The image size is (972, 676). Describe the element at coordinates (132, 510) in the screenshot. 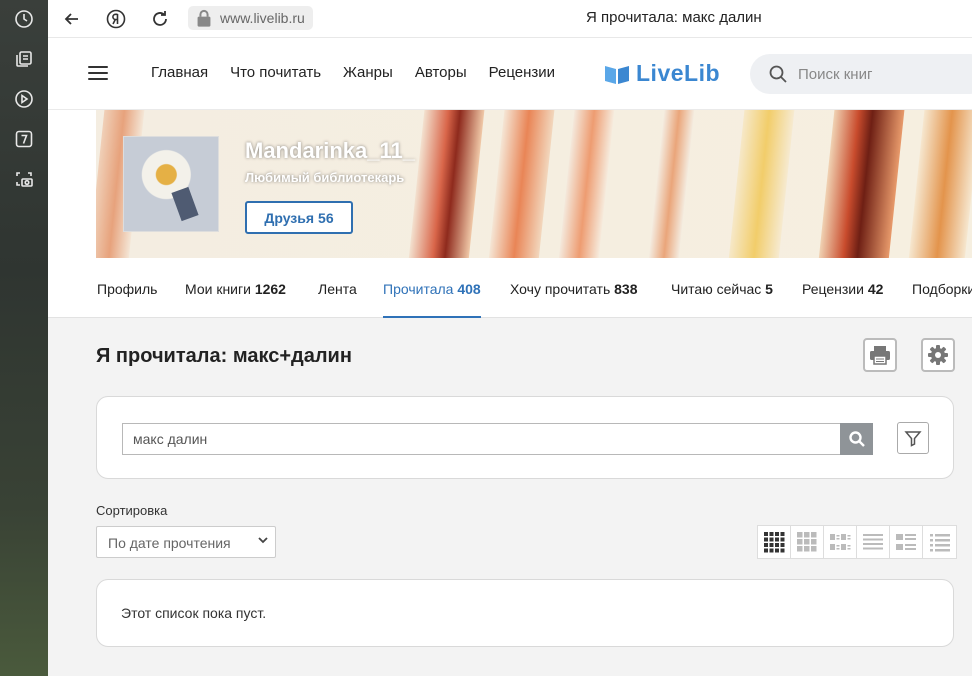

I see `sort-label: Сортировка` at that location.